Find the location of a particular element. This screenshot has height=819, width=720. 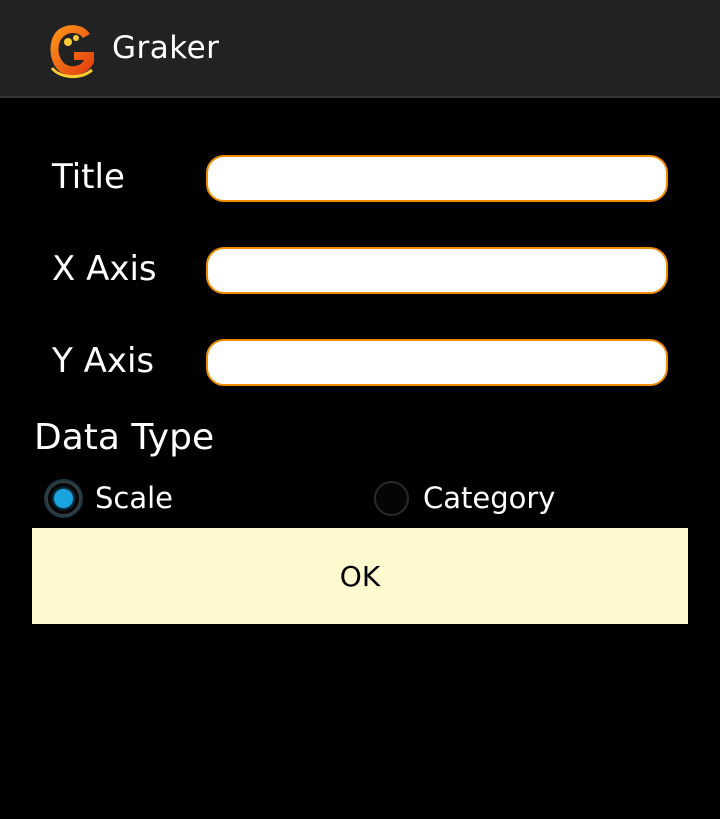

y-axis-input is located at coordinates (437, 362).